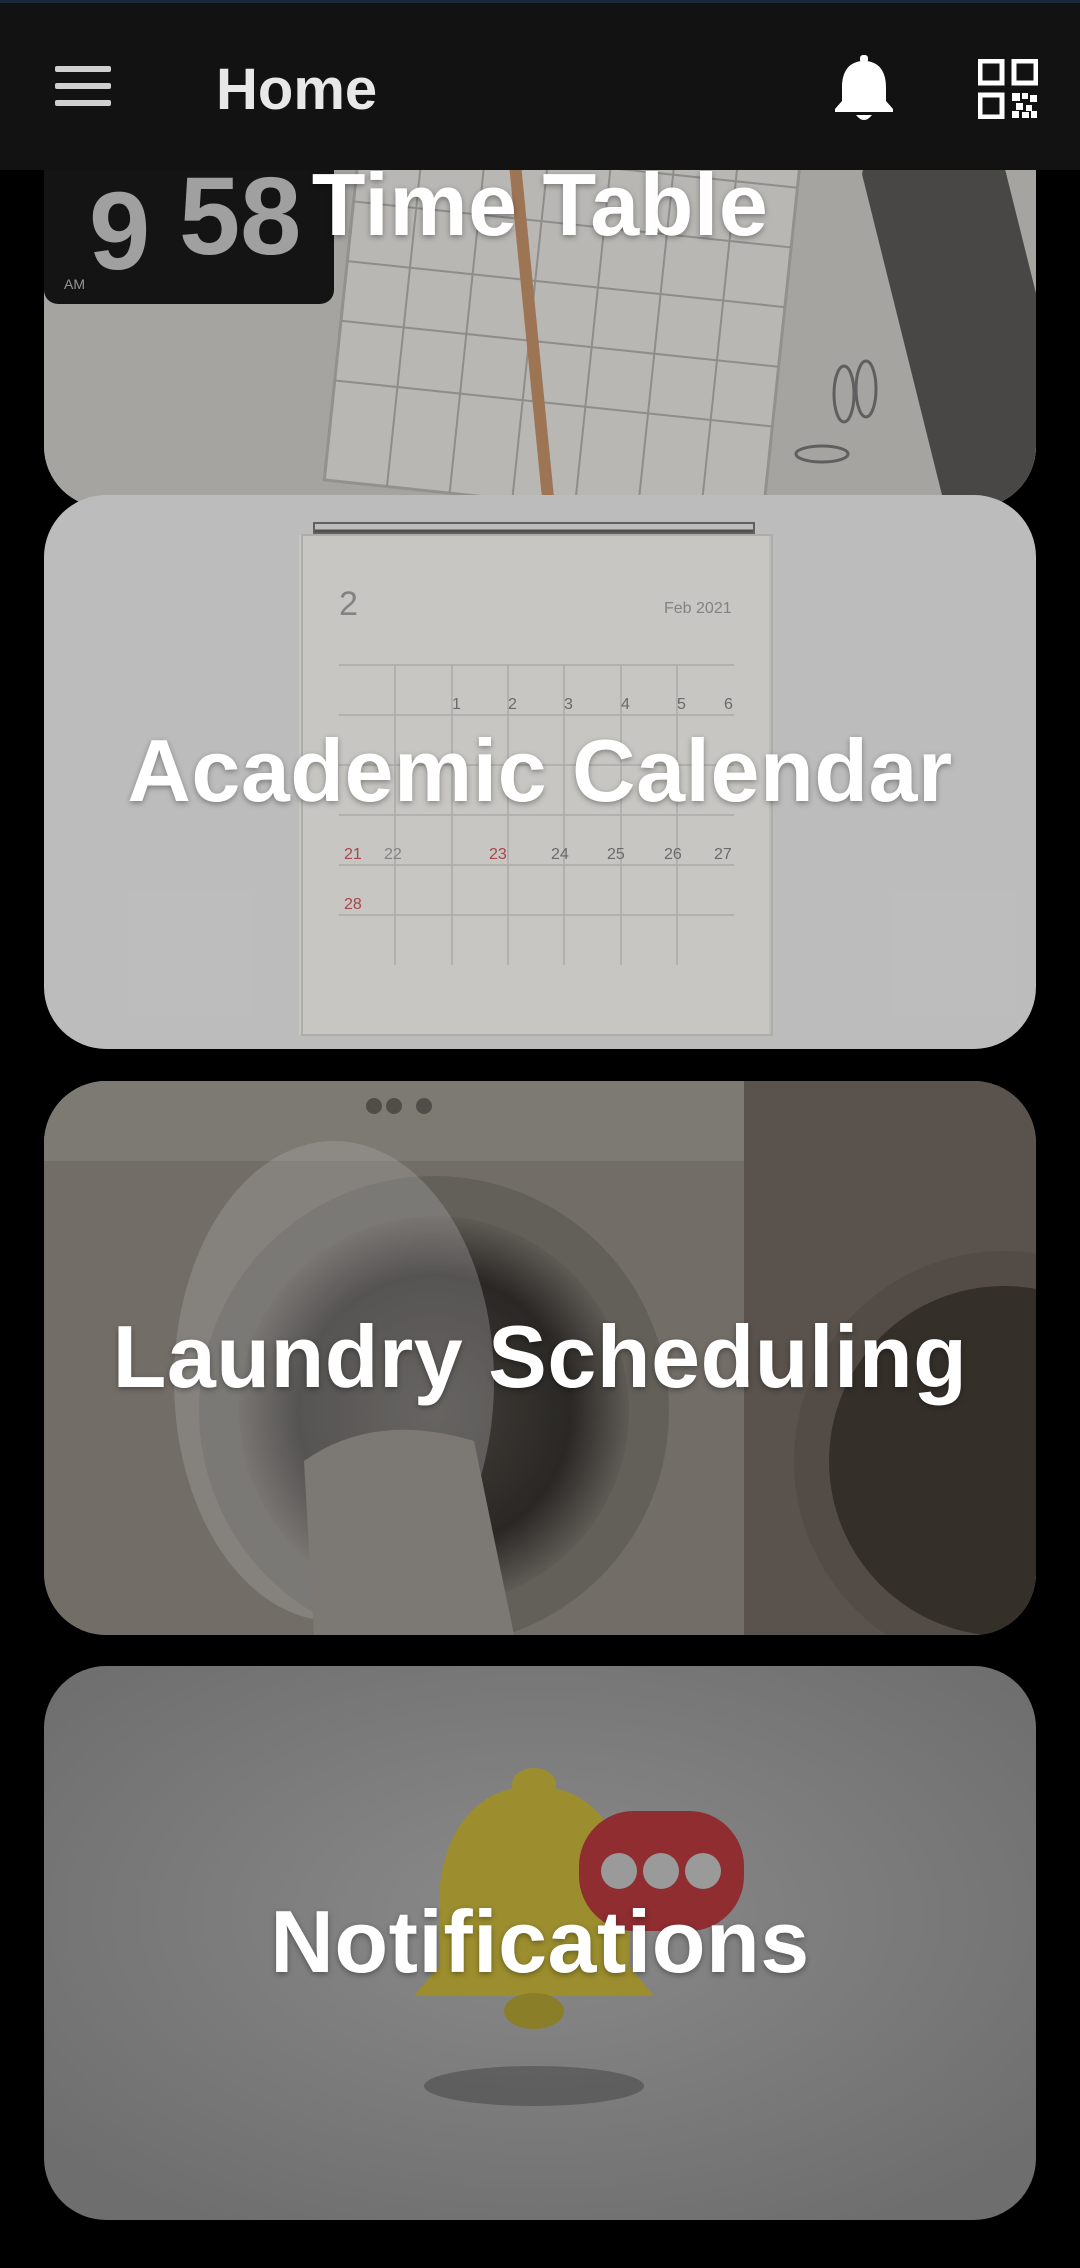  Describe the element at coordinates (540, 85) in the screenshot. I see `app-bar: Home` at that location.